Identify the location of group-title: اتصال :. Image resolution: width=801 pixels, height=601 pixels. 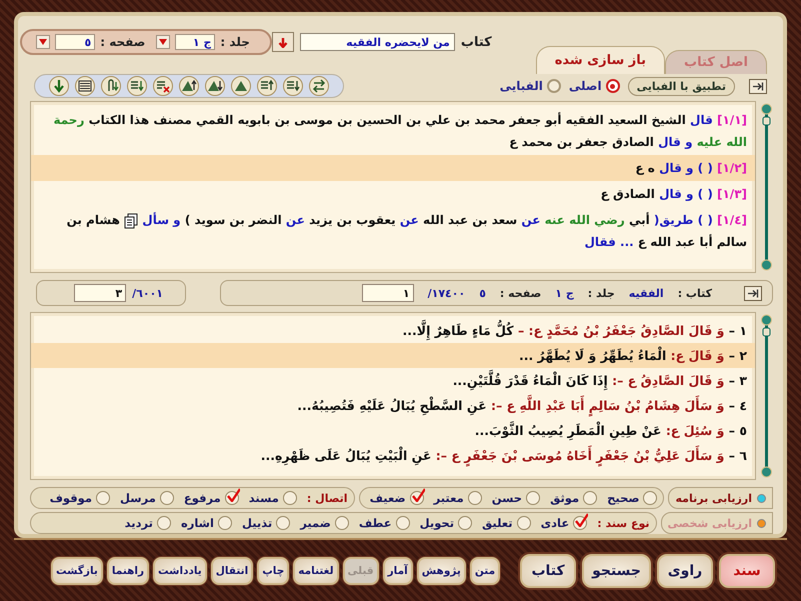
(327, 498).